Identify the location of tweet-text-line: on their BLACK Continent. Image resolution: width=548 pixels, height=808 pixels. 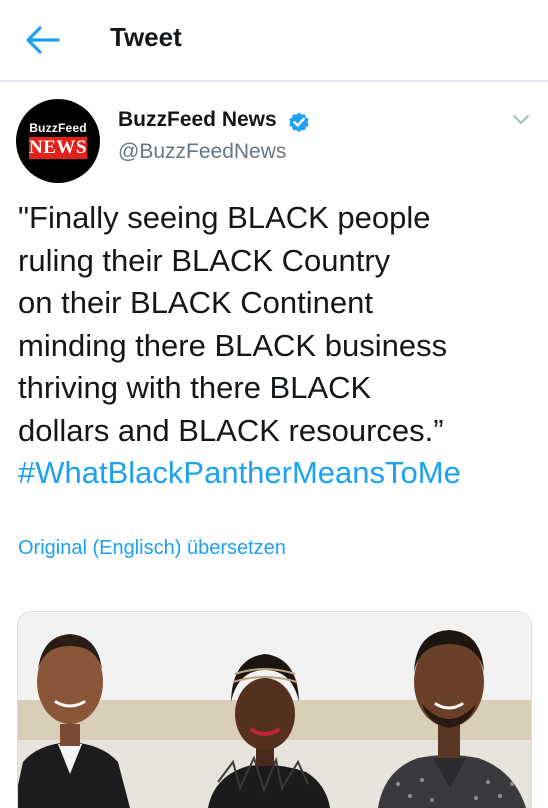
(195, 302).